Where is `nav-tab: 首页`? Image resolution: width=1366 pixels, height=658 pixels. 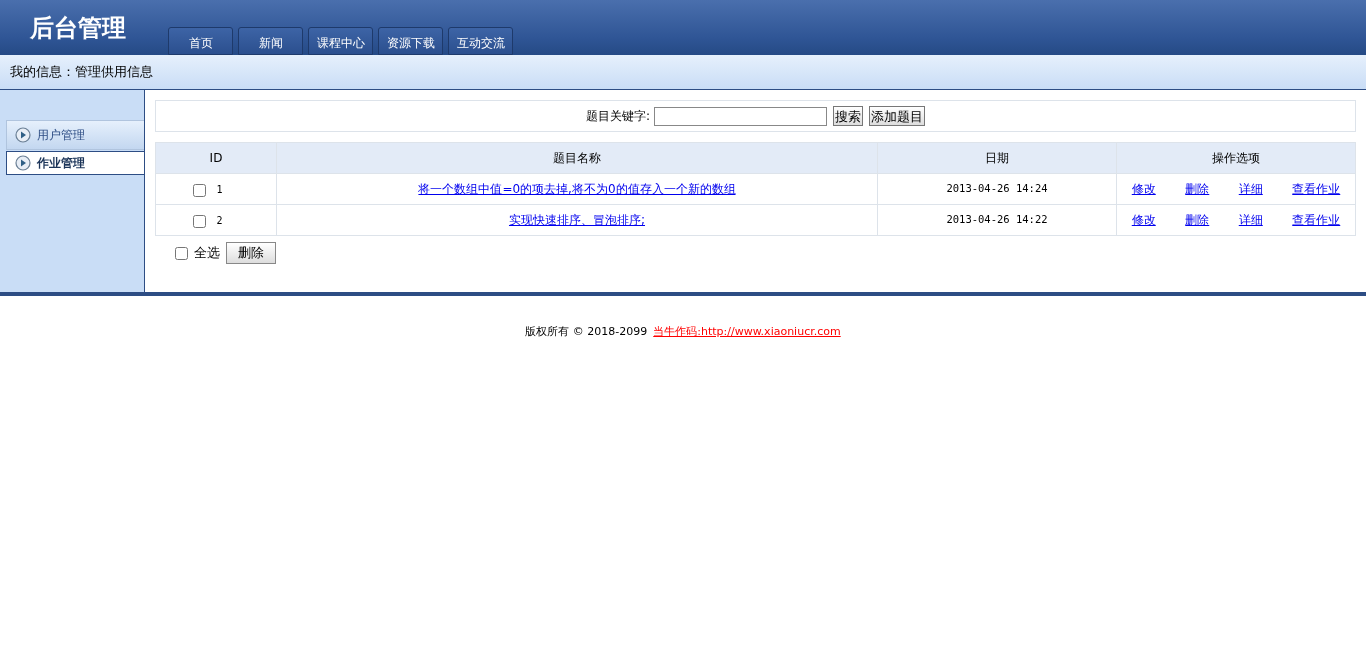 nav-tab: 首页 is located at coordinates (200, 41).